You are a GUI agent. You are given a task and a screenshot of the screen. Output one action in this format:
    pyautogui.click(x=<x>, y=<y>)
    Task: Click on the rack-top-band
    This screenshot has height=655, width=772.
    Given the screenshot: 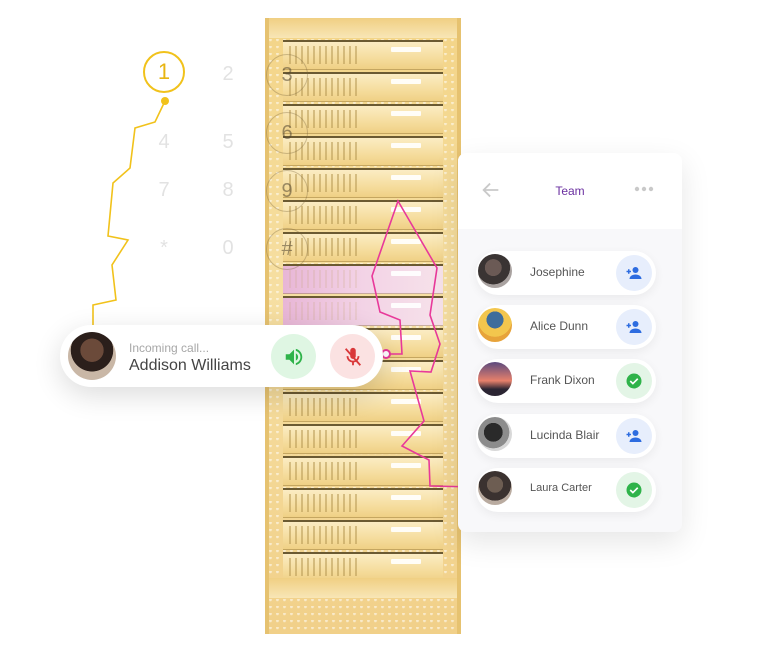 What is the action you would take?
    pyautogui.click(x=363, y=28)
    